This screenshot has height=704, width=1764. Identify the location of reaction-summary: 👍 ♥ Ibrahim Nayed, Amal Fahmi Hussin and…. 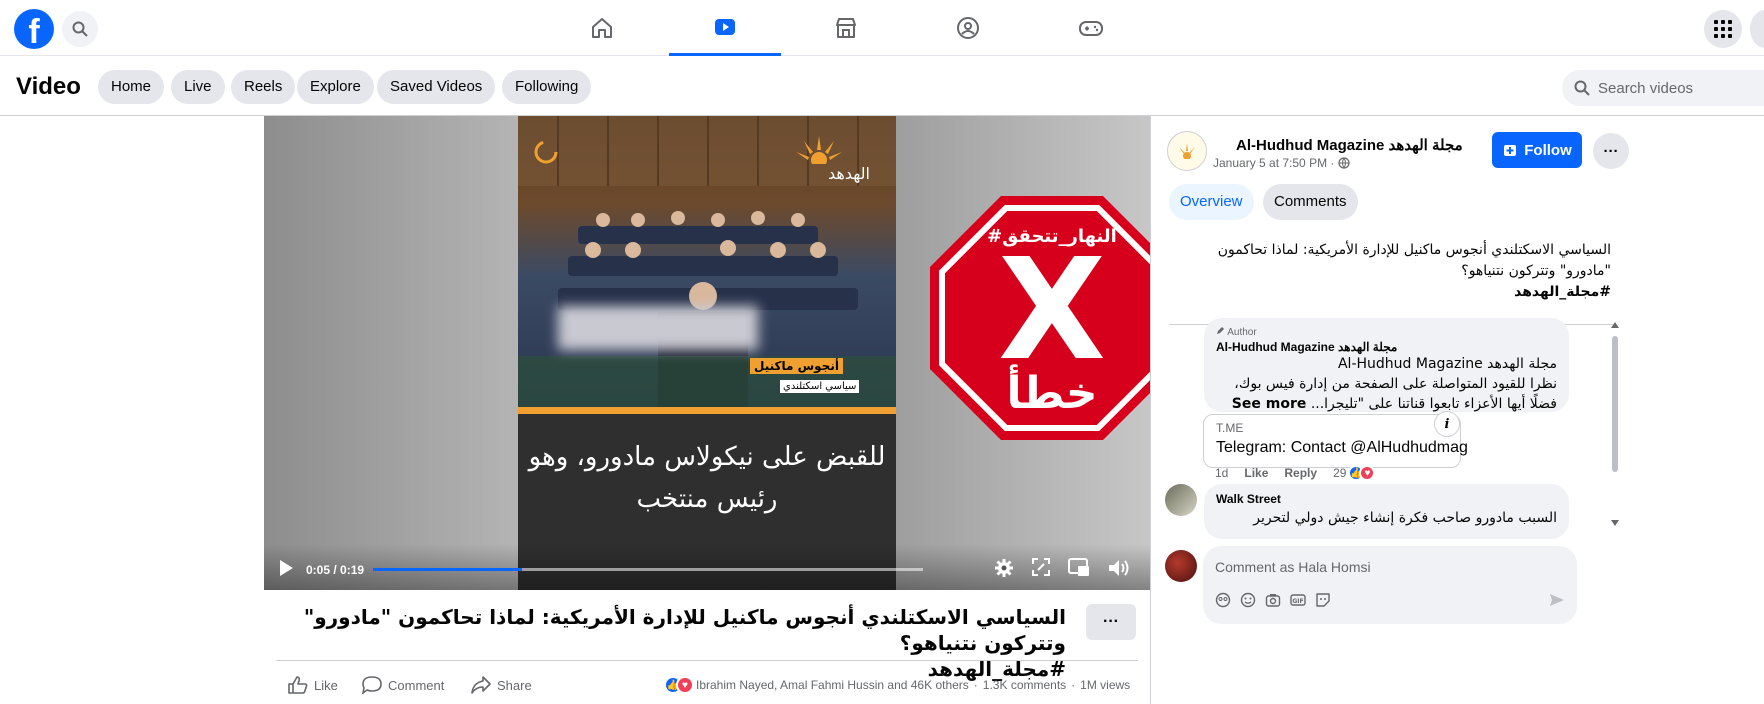
(897, 685).